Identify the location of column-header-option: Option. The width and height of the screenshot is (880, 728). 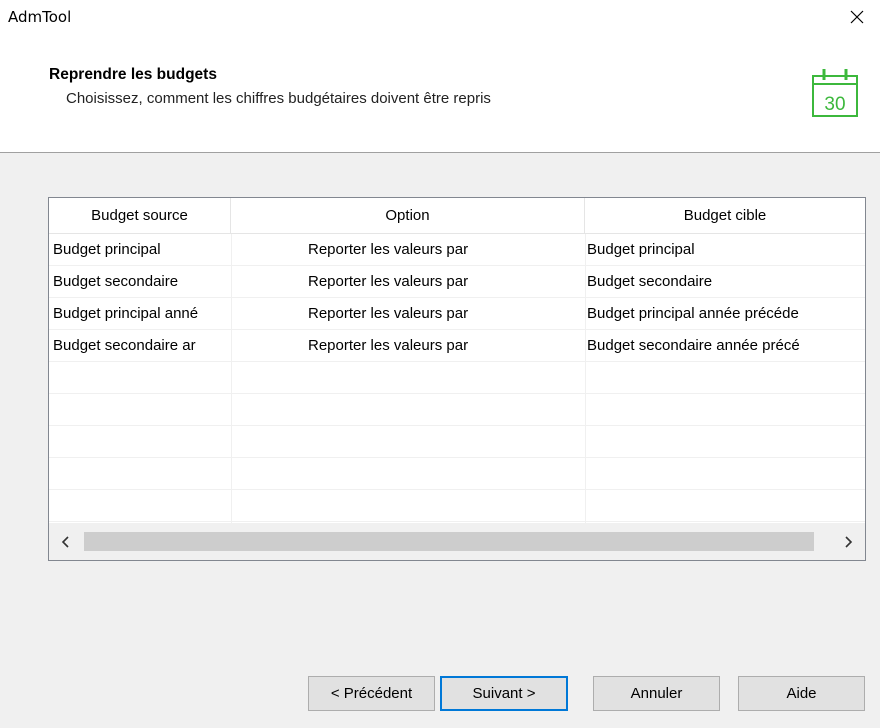
(408, 215).